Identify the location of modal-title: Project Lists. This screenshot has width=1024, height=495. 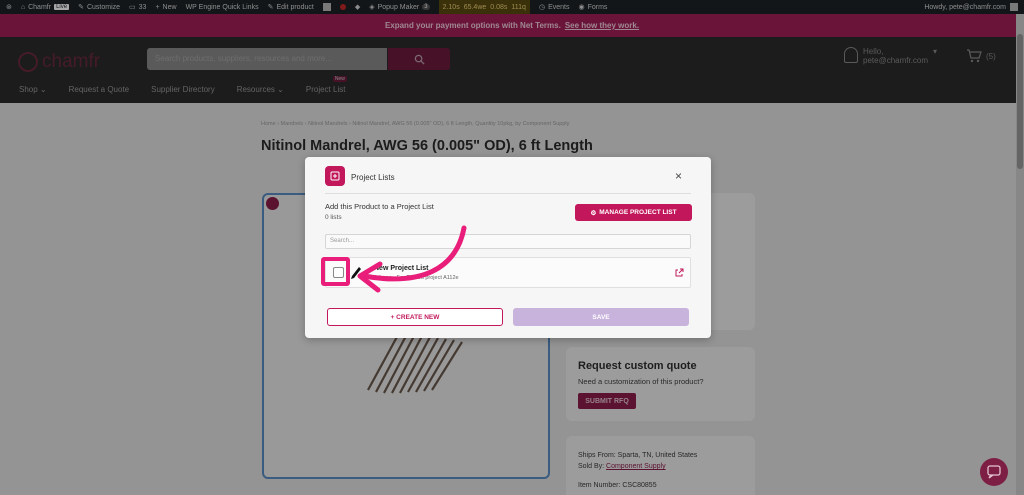
(373, 177).